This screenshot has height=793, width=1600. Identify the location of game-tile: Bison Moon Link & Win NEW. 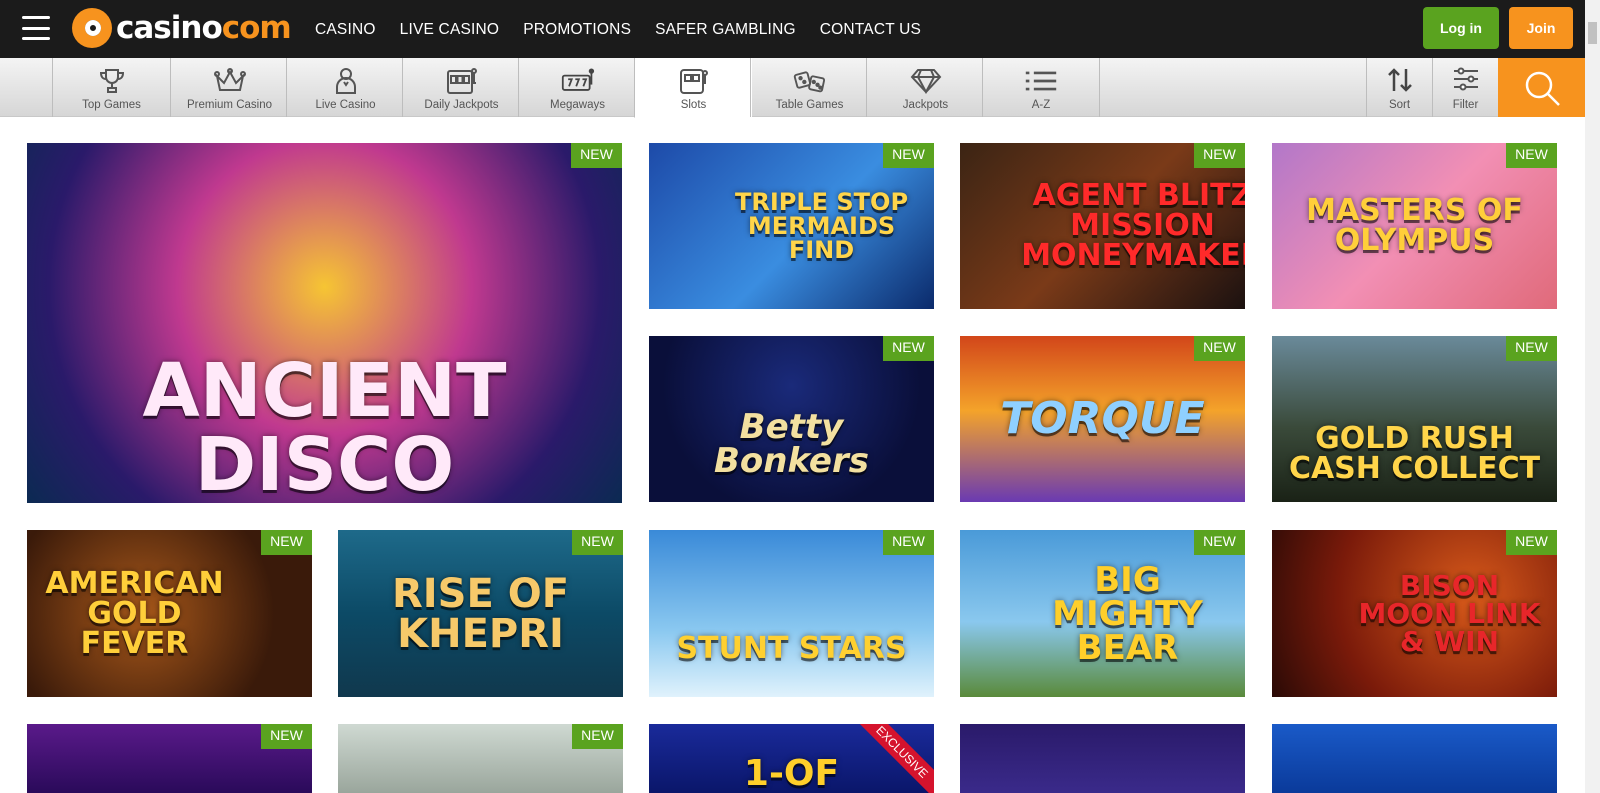
(1414, 613).